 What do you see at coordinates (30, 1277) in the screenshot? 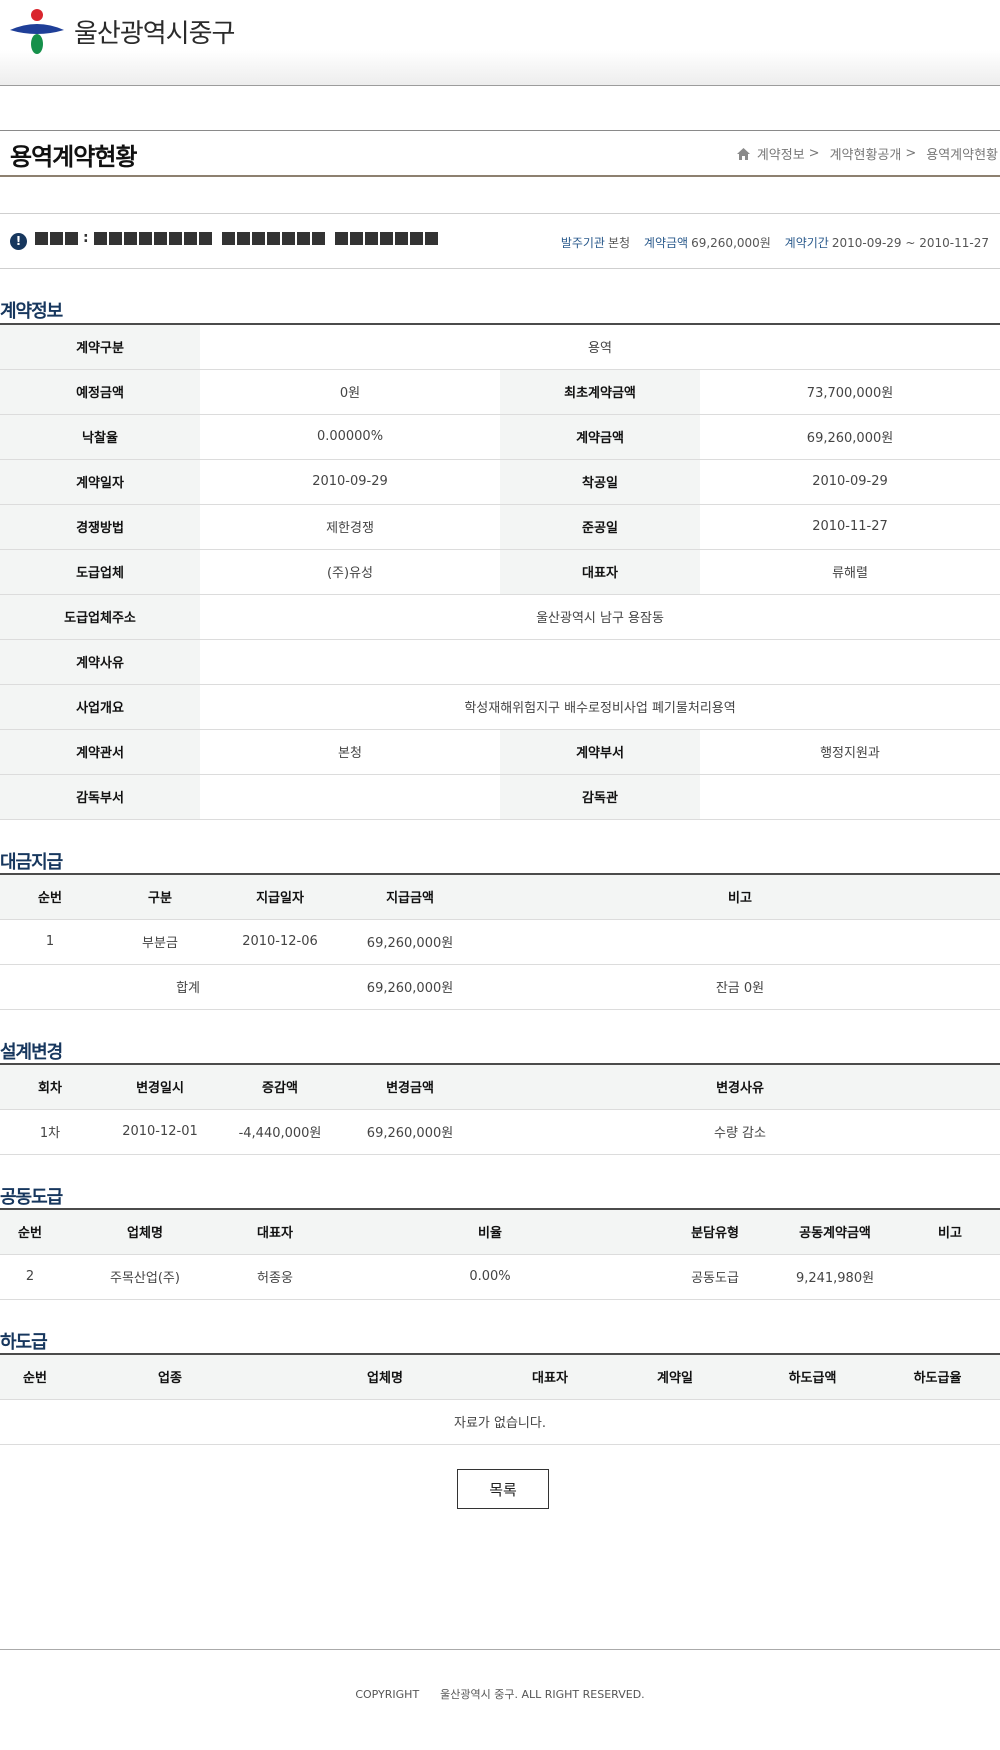
I see `cell: 2` at bounding box center [30, 1277].